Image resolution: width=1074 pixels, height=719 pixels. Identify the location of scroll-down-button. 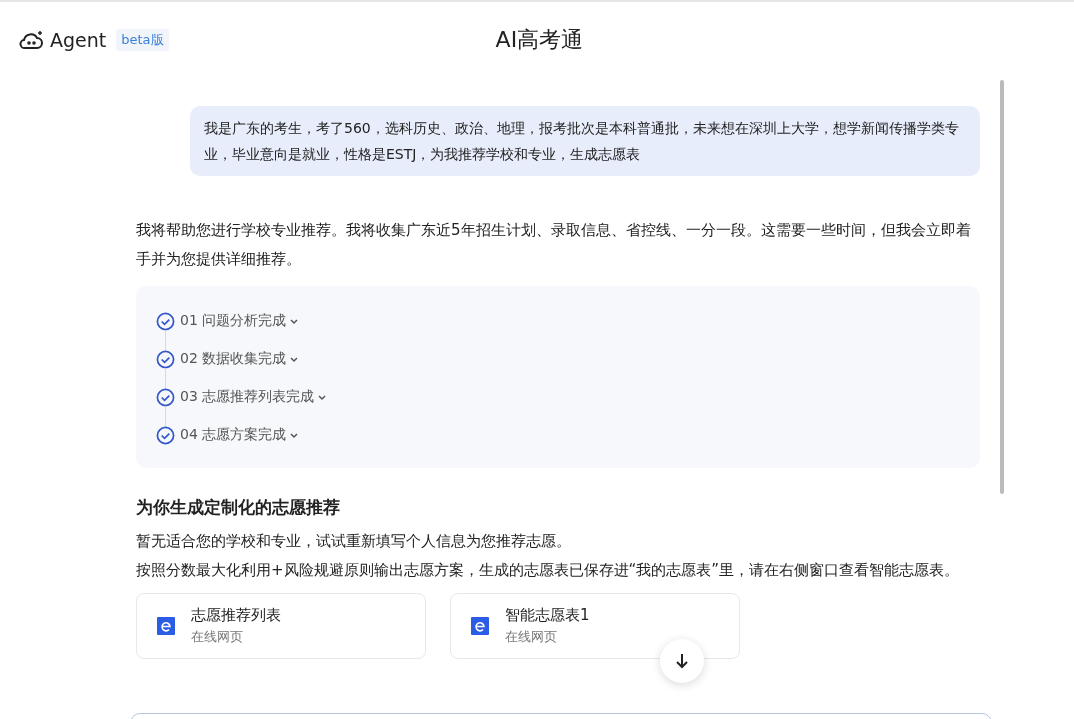
(682, 661).